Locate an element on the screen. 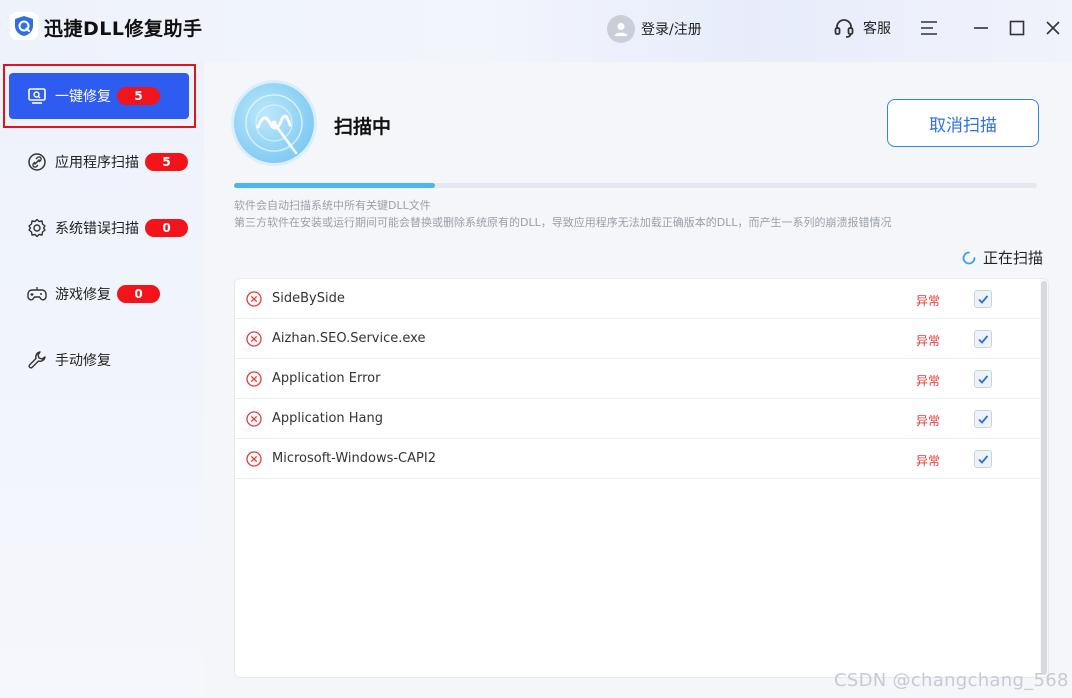 The height and width of the screenshot is (698, 1072). menu-icon is located at coordinates (929, 28).